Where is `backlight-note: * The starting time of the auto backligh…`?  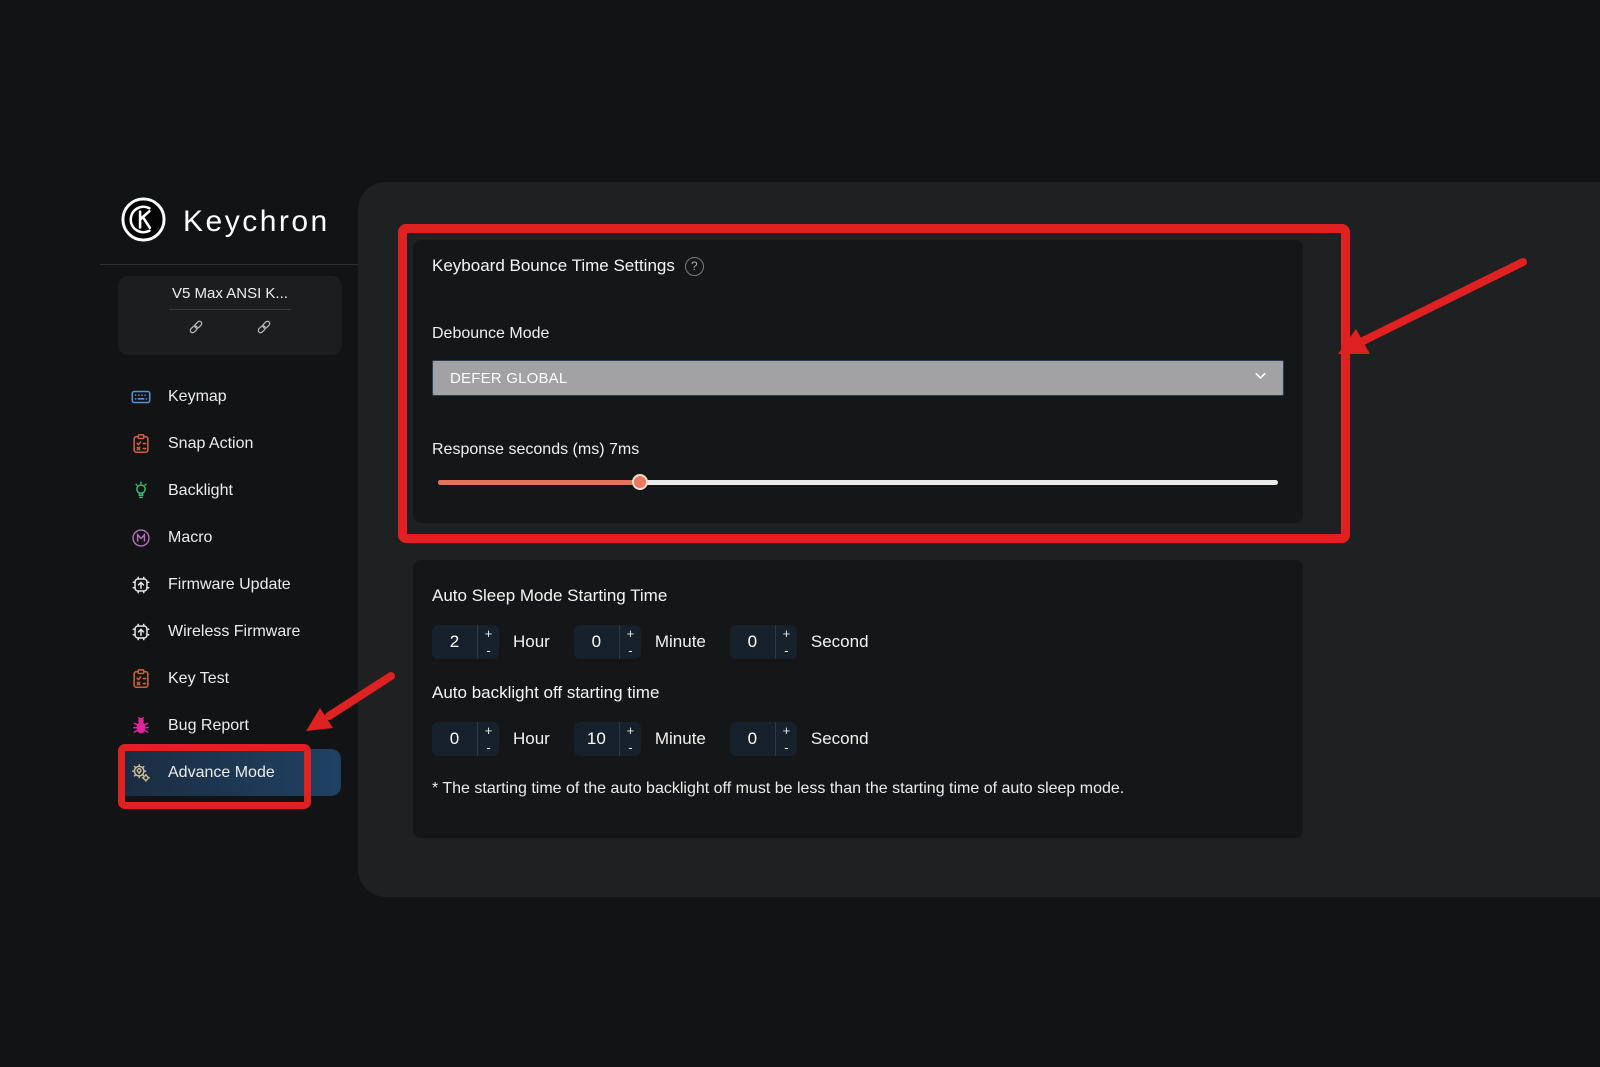
backlight-note: * The starting time of the auto backligh… is located at coordinates (778, 788).